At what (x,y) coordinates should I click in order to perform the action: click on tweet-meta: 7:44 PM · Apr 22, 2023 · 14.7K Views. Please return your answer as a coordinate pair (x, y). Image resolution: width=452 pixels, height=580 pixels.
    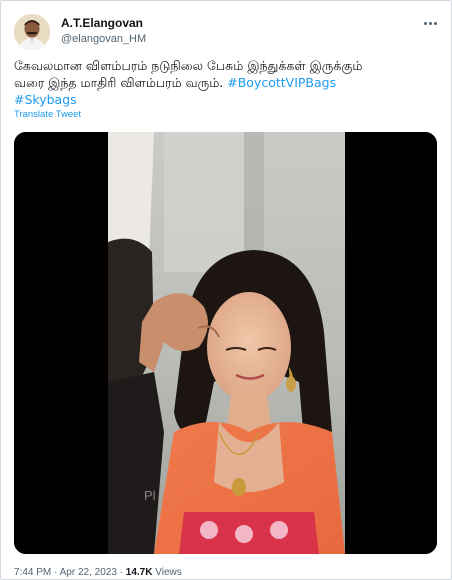
    Looking at the image, I should click on (98, 572).